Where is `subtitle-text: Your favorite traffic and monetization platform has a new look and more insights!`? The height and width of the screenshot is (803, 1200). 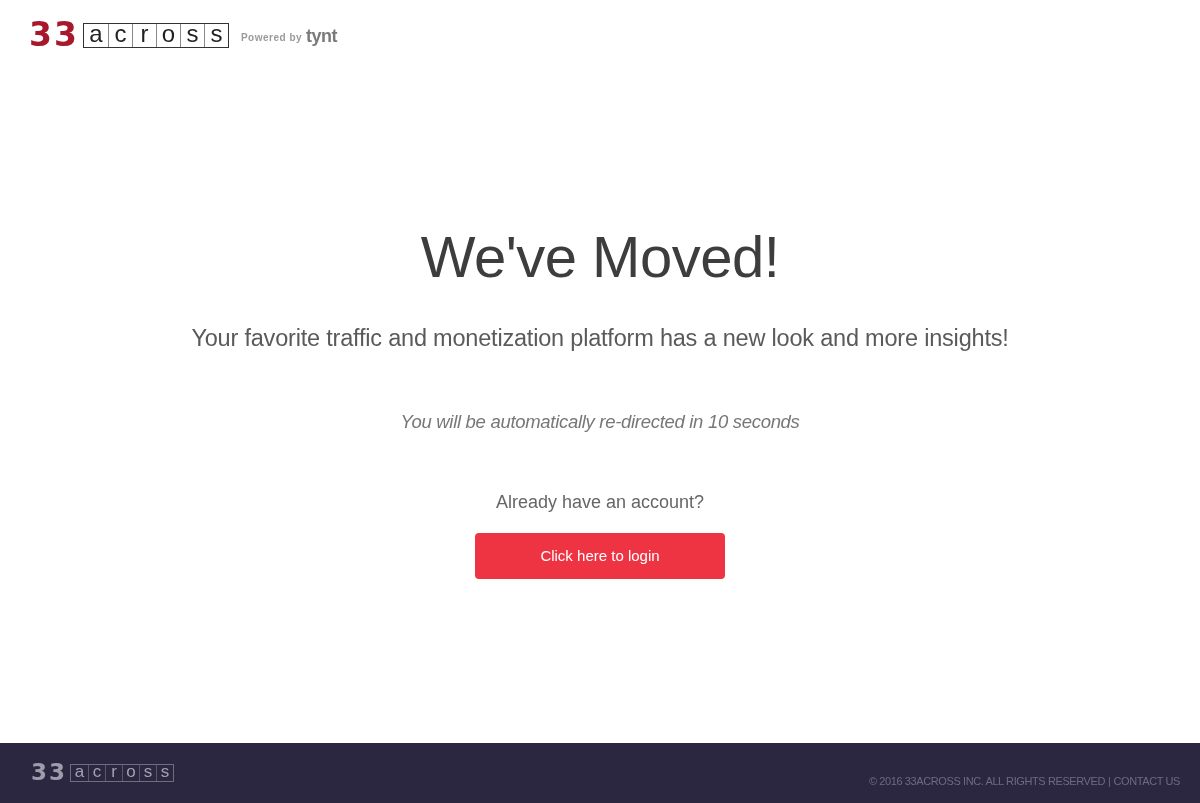
subtitle-text: Your favorite traffic and monetization platform has a new look and more insights! is located at coordinates (600, 338).